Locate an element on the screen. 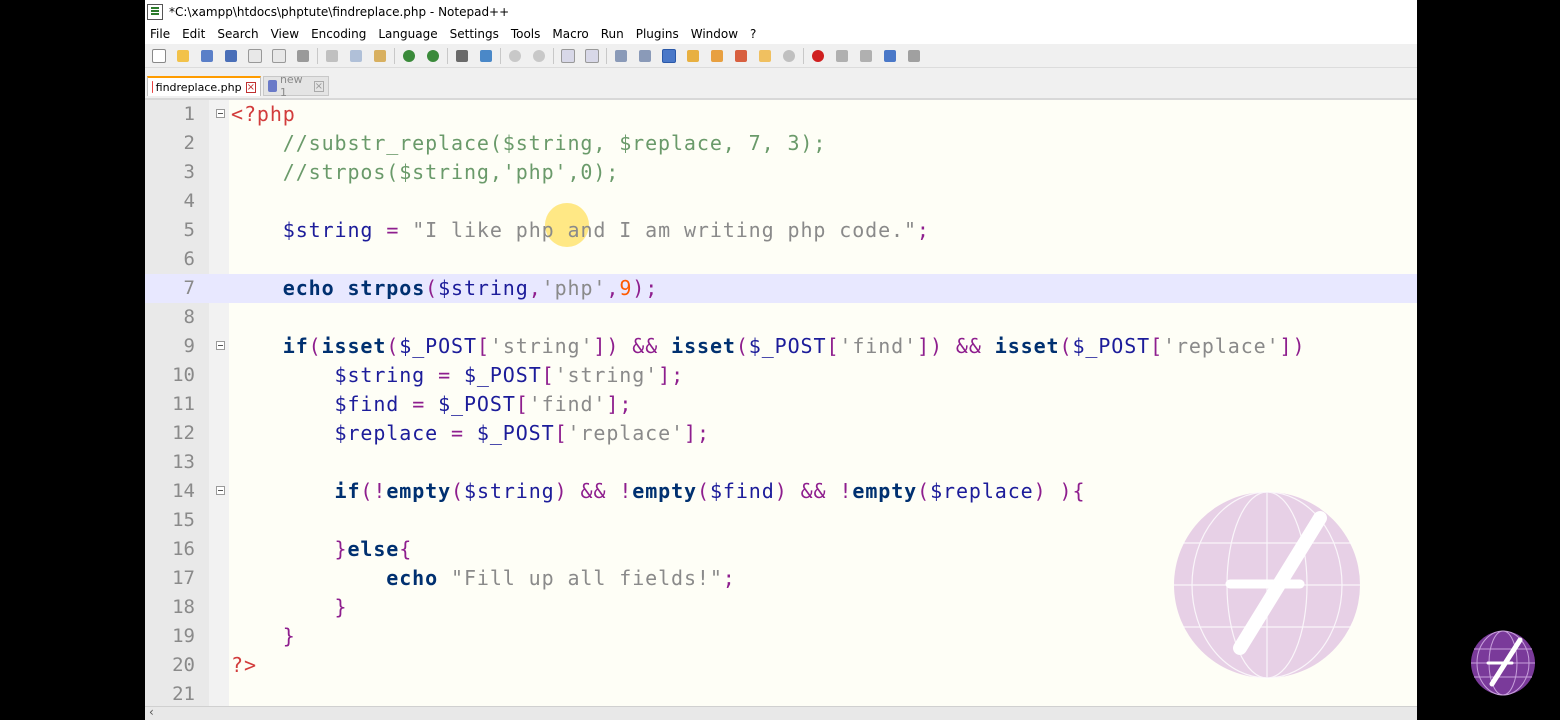  record-macro-icon is located at coordinates (818, 56).